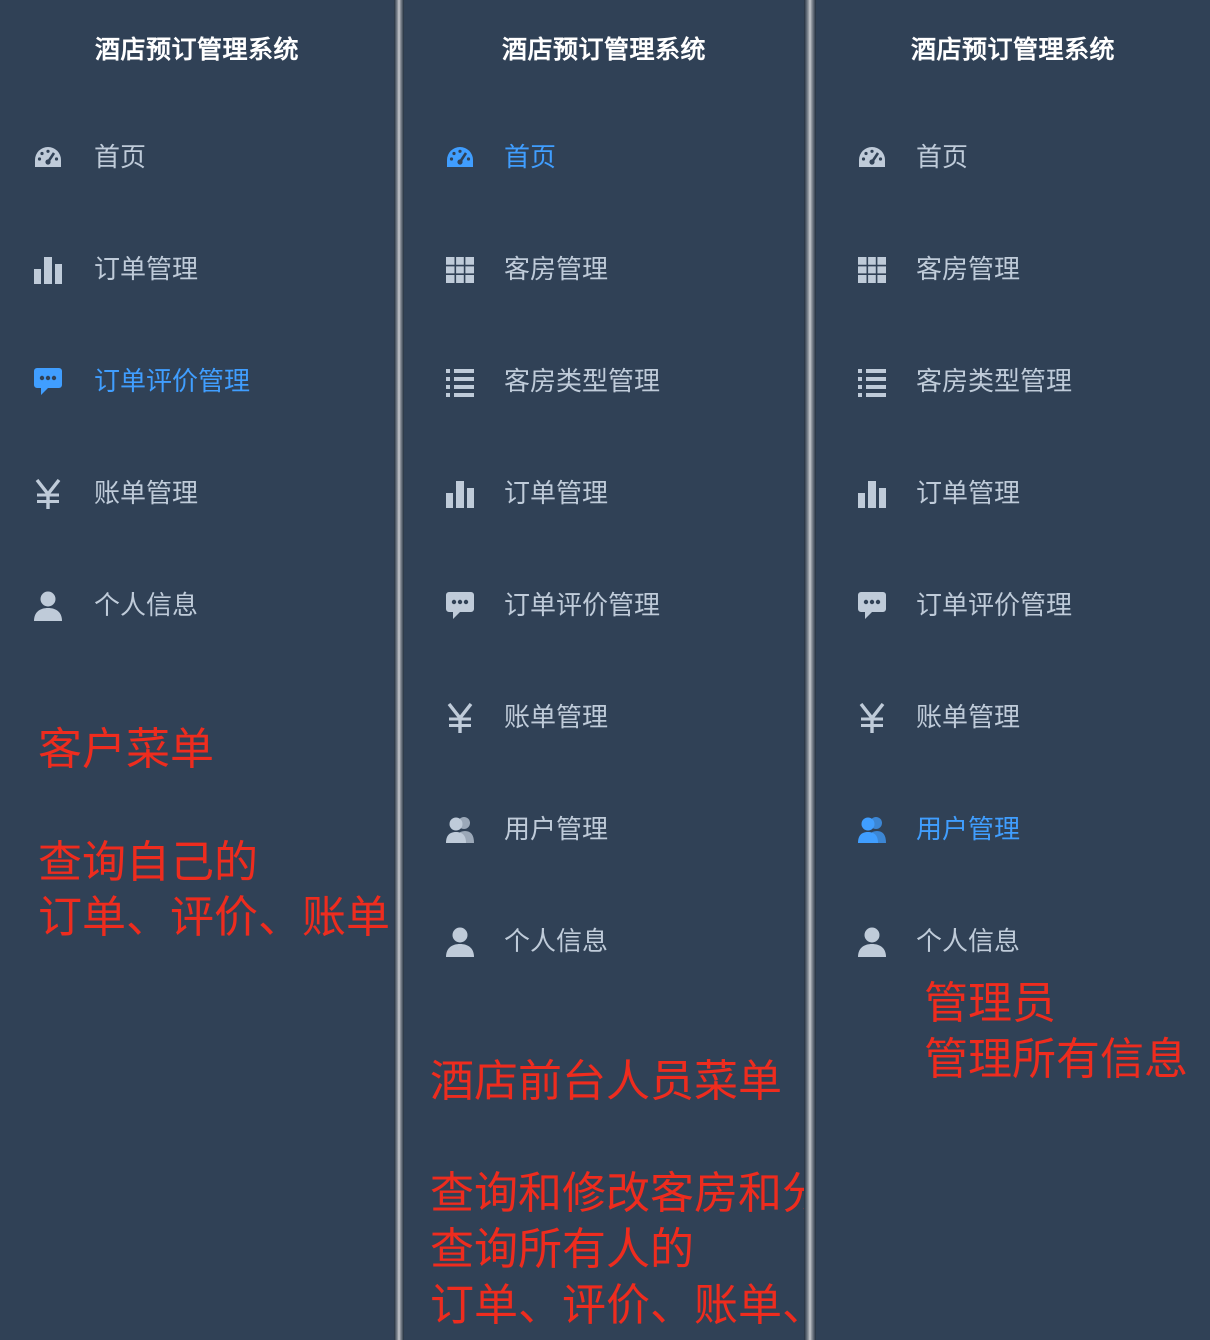 The height and width of the screenshot is (1340, 1210). Describe the element at coordinates (617, 1193) in the screenshot. I see `annotation-frontdesk-line: 查询和修改客房和分类` at that location.